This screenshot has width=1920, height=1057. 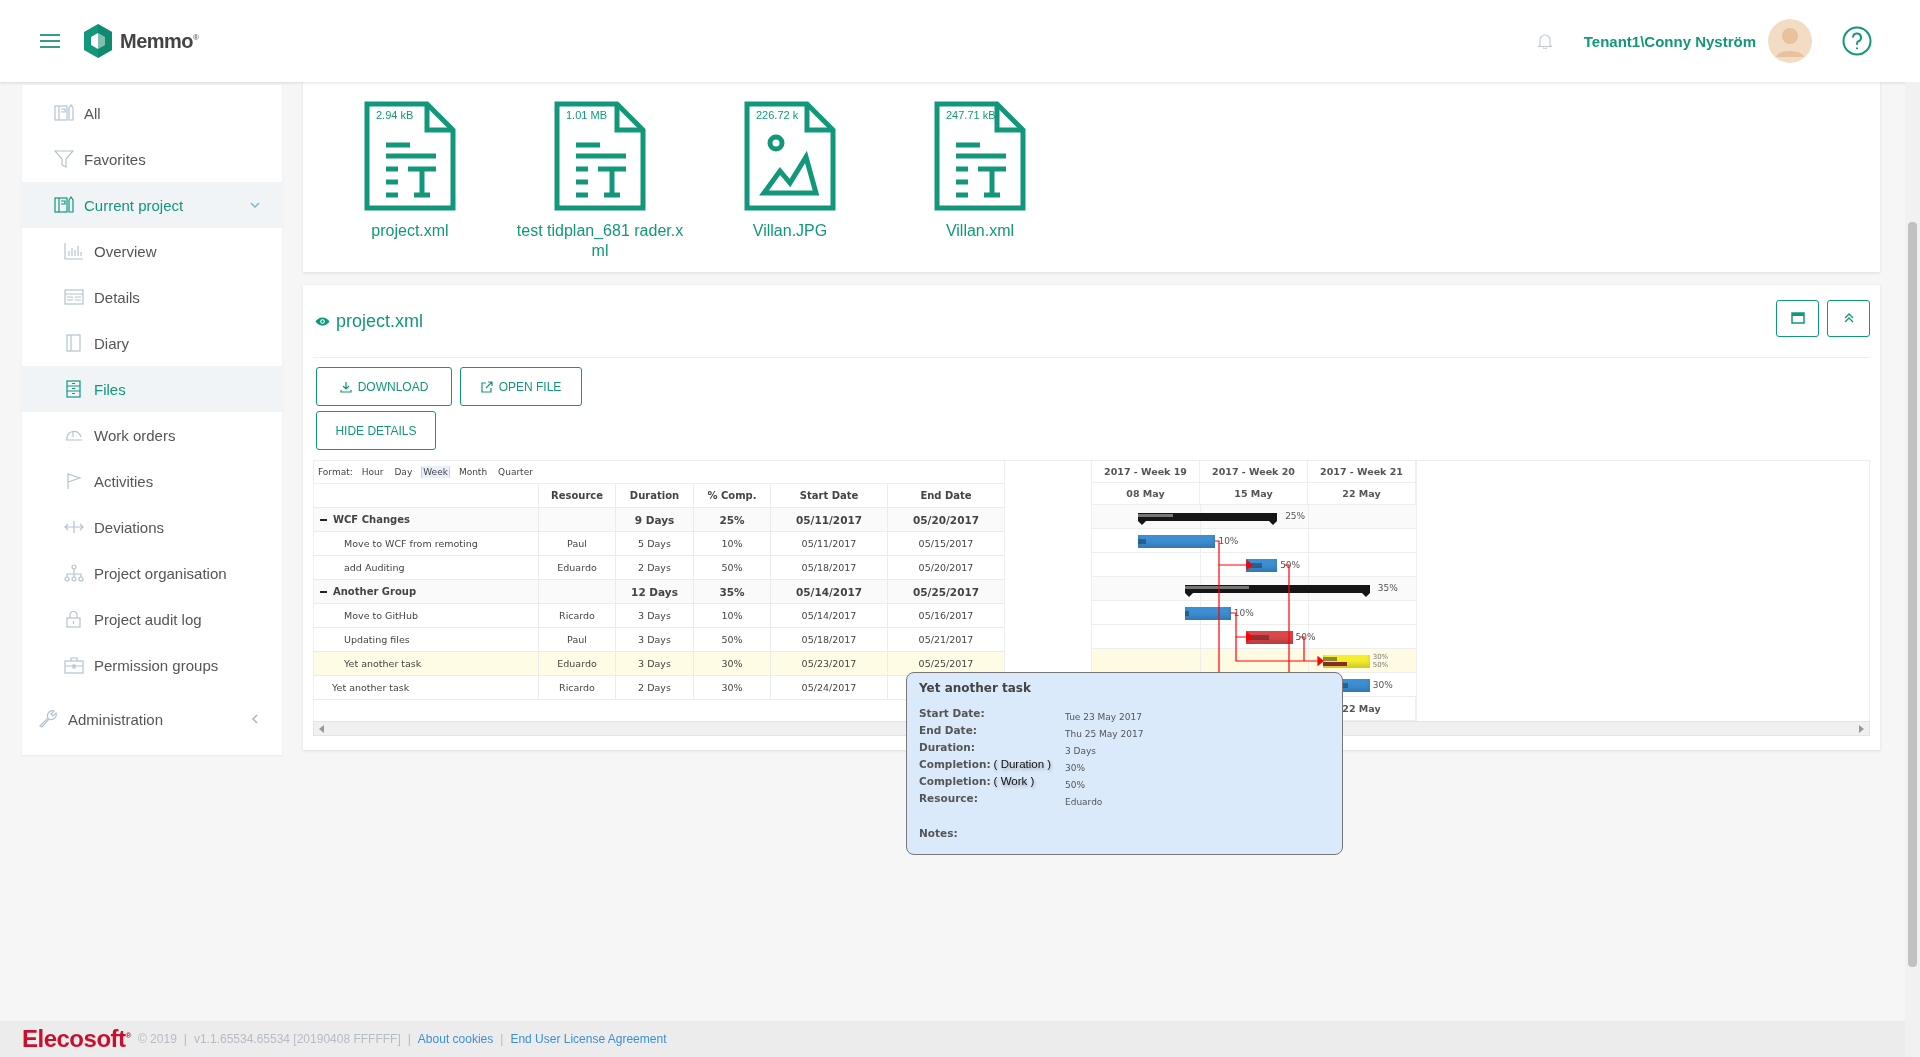 I want to click on day-header: 22 May, so click(x=1362, y=493).